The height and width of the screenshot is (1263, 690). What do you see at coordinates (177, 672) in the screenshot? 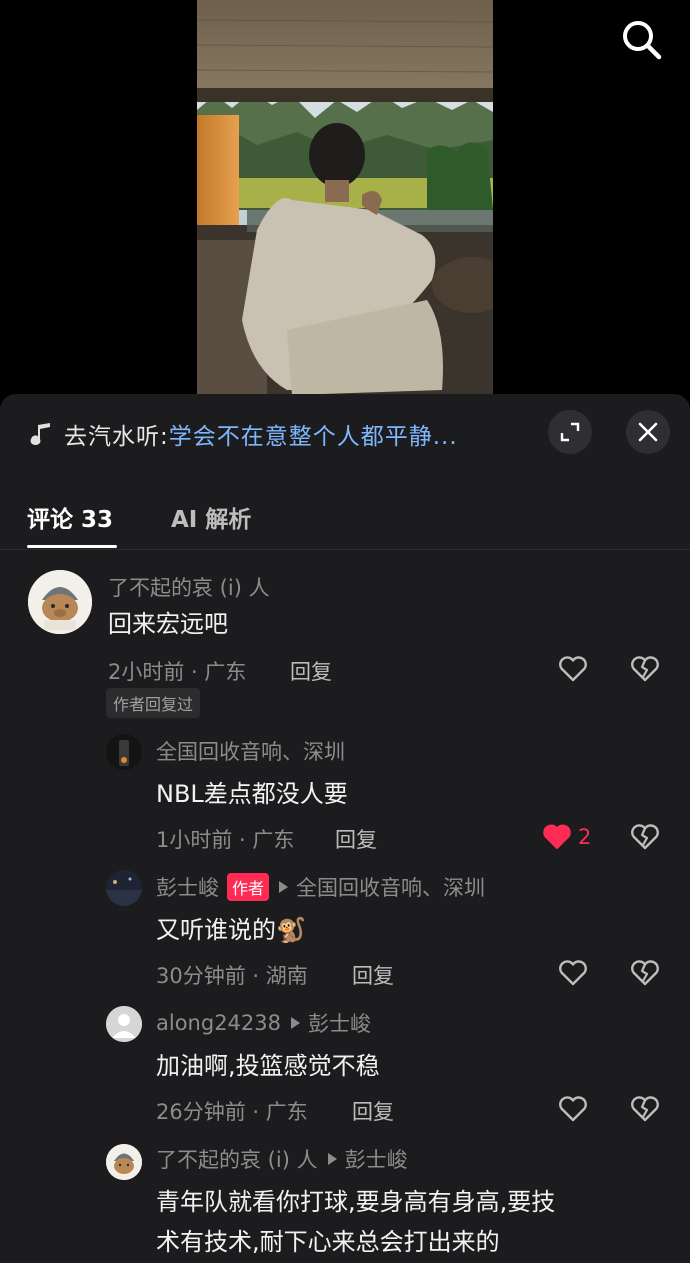
I see `comment-time-location: 2小时前 · 广东` at bounding box center [177, 672].